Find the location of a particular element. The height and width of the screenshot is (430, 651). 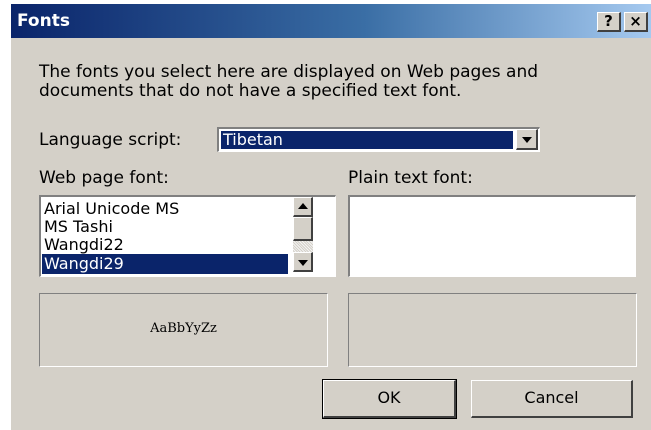

close-button: × is located at coordinates (636, 22).